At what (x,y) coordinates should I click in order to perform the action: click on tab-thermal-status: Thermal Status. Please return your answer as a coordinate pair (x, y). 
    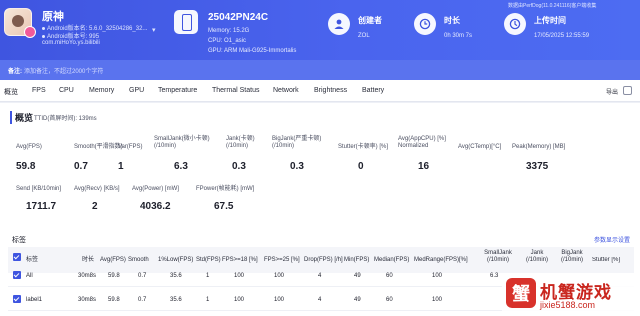
    Looking at the image, I should click on (235, 90).